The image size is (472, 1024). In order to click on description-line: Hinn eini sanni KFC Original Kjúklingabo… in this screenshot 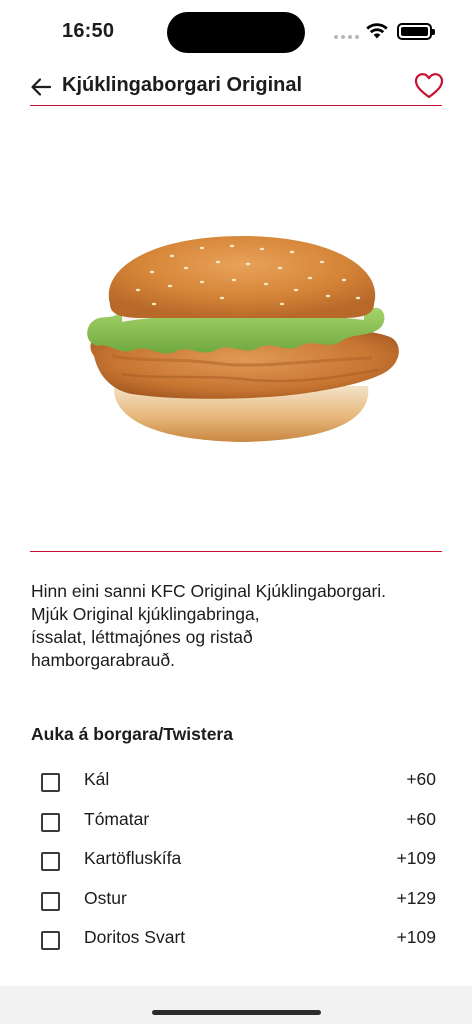, I will do `click(209, 591)`.